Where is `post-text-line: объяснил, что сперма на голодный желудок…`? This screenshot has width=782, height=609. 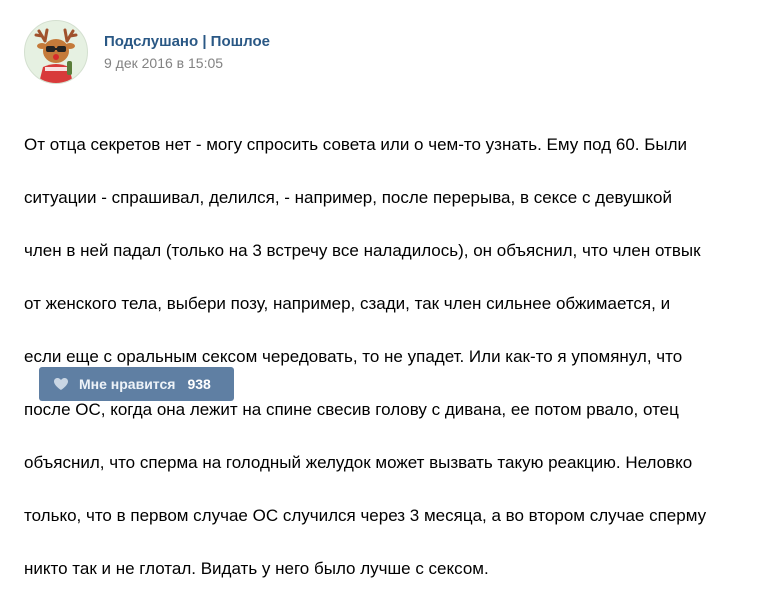 post-text-line: объяснил, что сперма на голодный желудок… is located at coordinates (358, 462).